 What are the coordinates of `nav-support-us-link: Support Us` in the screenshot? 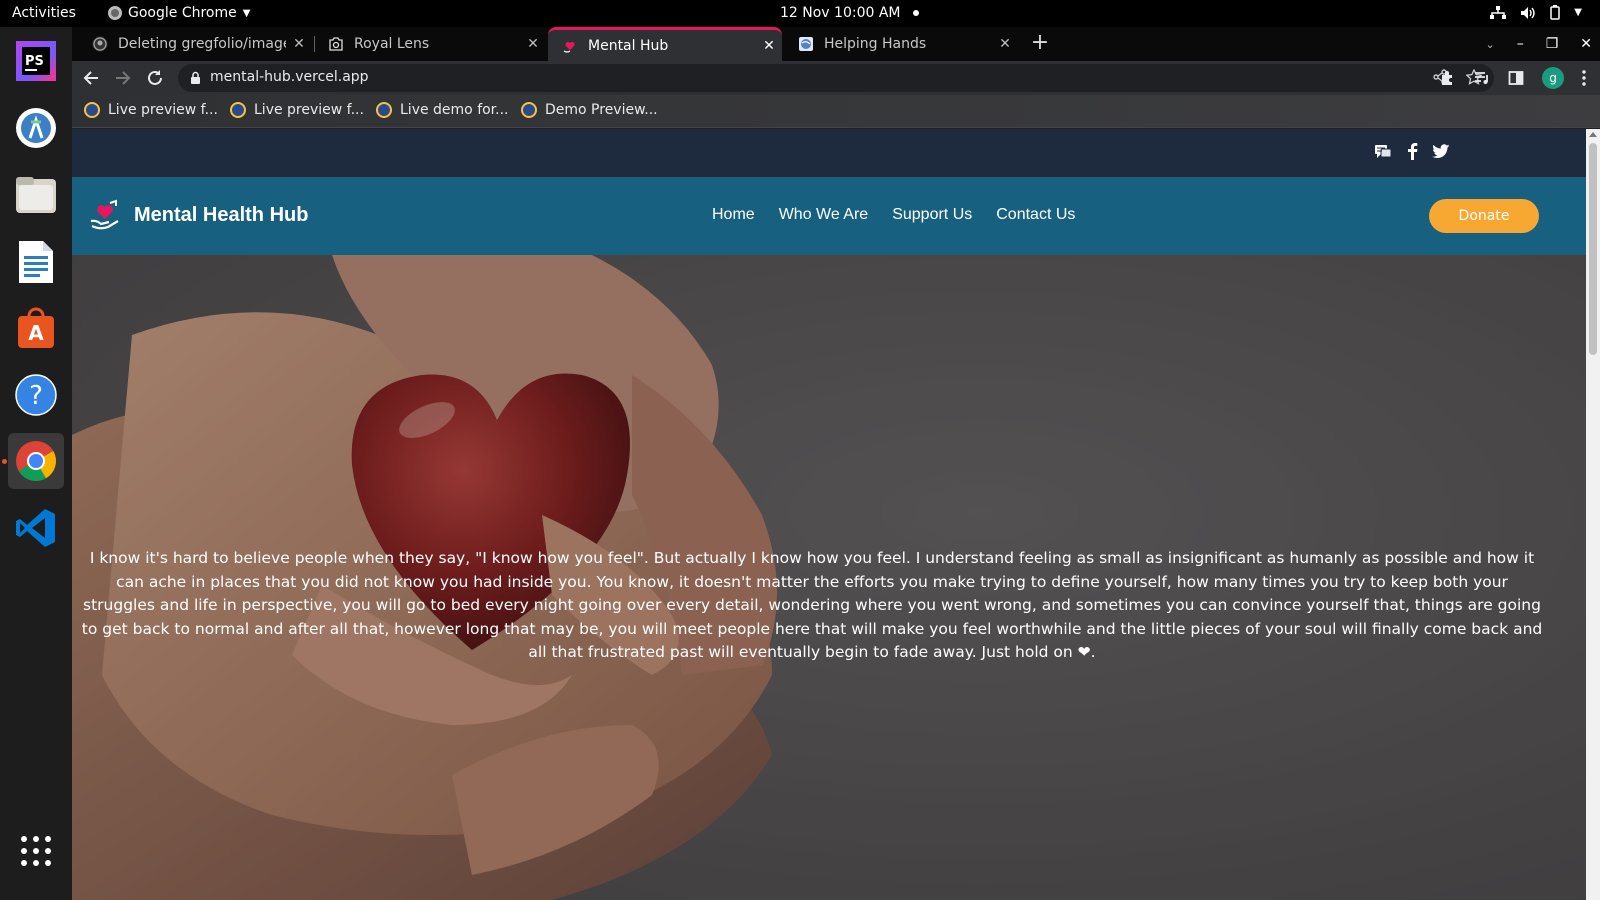 It's located at (932, 215).